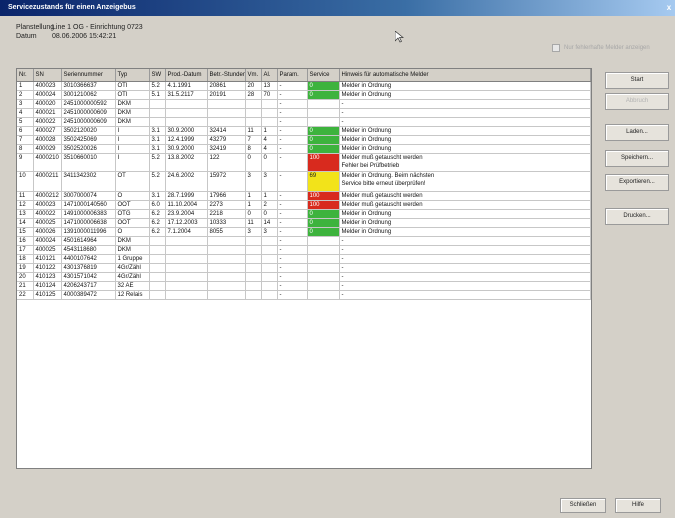 This screenshot has width=675, height=518. Describe the element at coordinates (35, 27) in the screenshot. I see `location-label: Planstellung` at that location.